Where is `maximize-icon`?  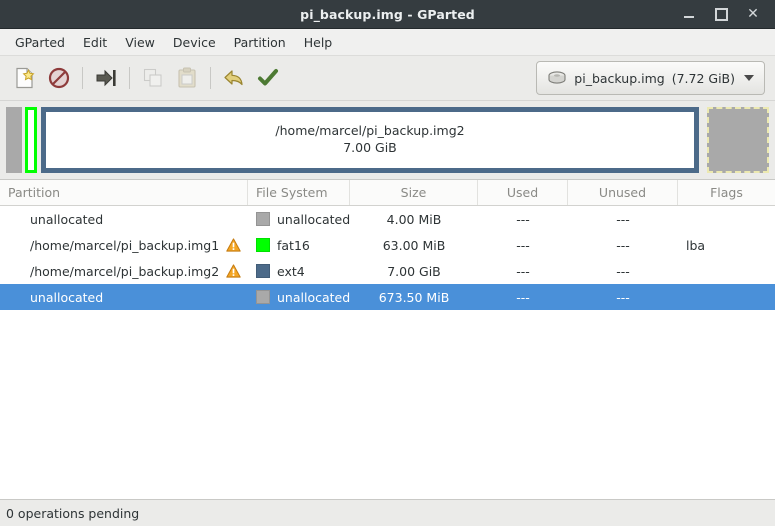 maximize-icon is located at coordinates (721, 14).